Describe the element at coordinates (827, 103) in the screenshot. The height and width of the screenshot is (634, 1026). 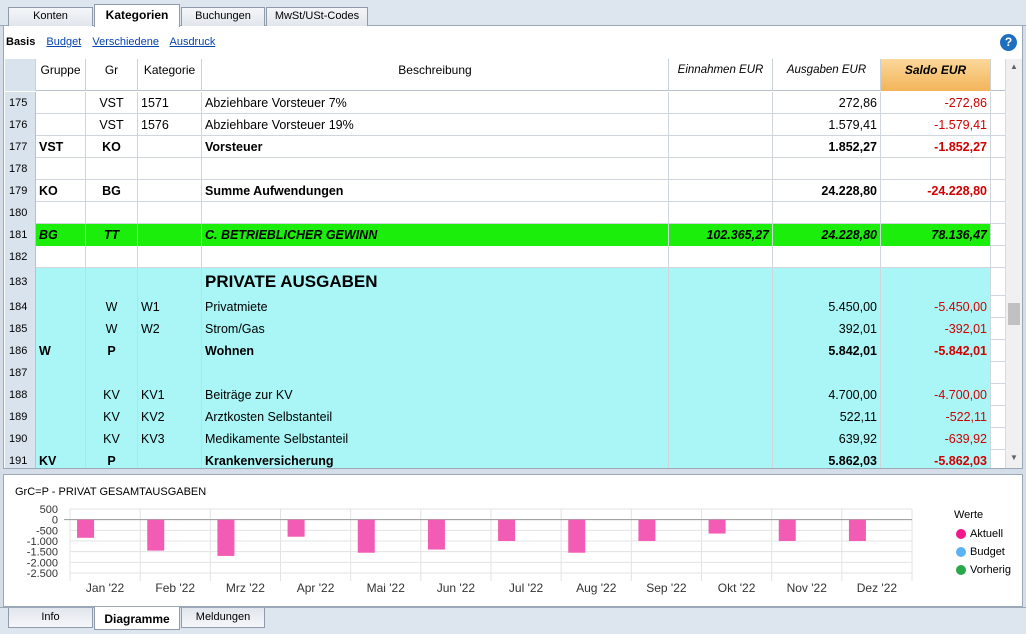
I see `cell-ausgaben: 272,86` at that location.